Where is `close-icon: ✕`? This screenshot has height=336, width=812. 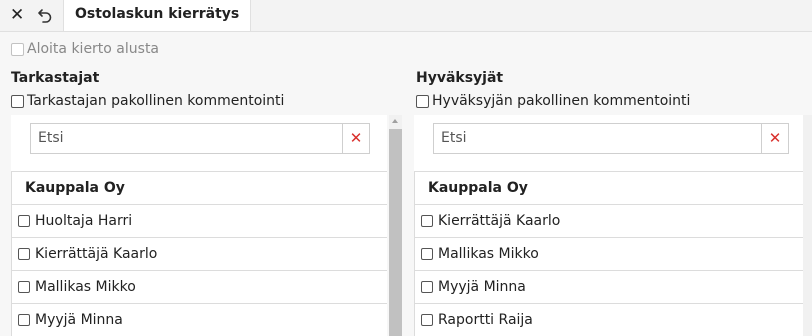
close-icon: ✕ is located at coordinates (17, 15).